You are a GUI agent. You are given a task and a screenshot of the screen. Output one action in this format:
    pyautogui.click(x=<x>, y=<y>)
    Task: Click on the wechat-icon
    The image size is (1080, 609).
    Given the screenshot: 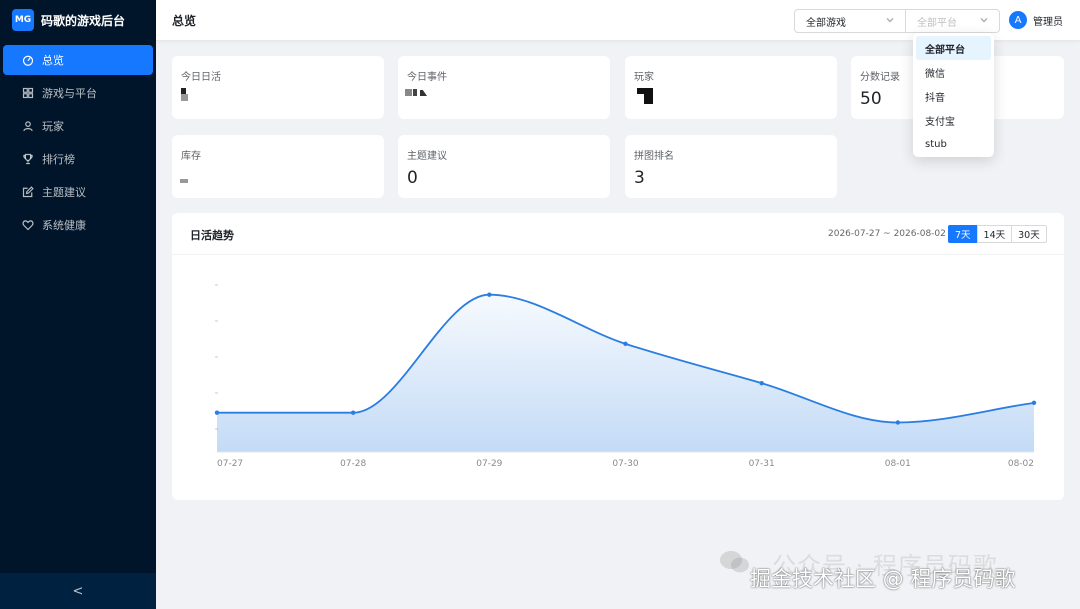 What is the action you would take?
    pyautogui.click(x=734, y=562)
    